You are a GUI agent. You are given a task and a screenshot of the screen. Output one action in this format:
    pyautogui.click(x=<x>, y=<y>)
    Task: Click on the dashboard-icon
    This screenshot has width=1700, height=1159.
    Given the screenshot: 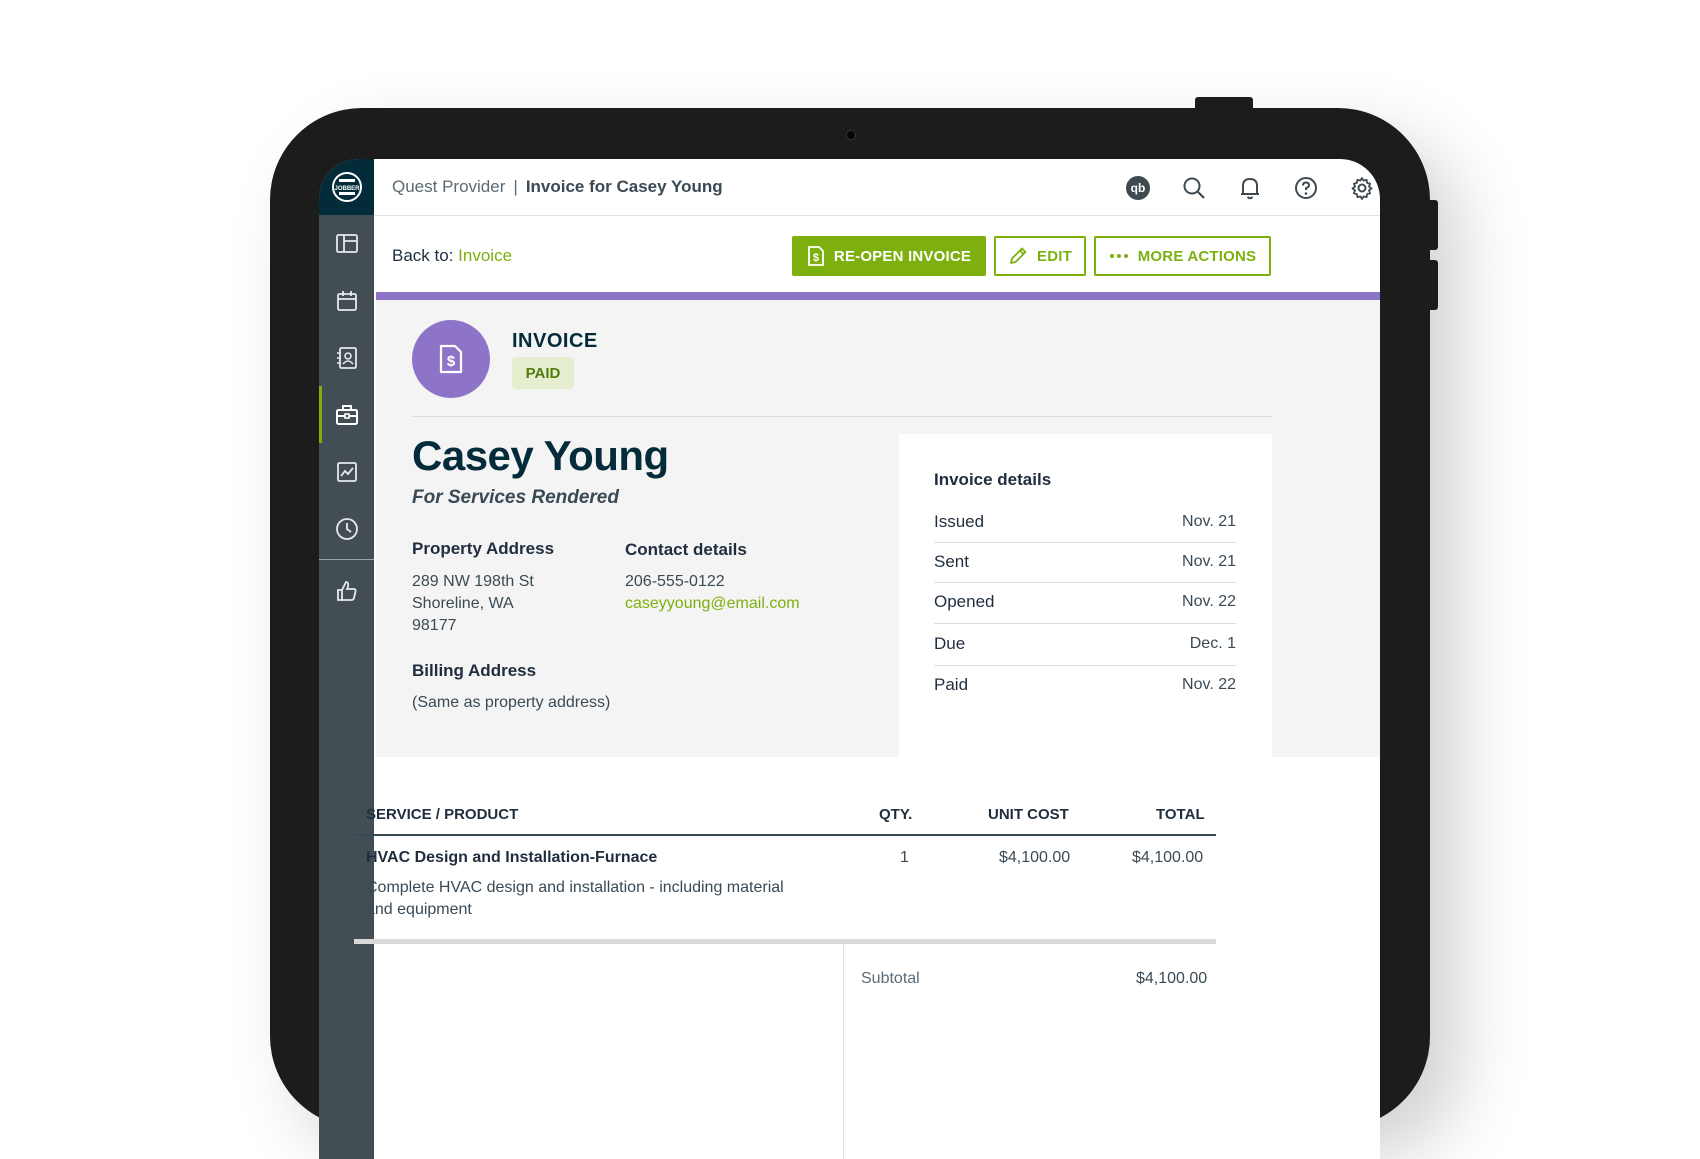 What is the action you would take?
    pyautogui.click(x=346, y=243)
    